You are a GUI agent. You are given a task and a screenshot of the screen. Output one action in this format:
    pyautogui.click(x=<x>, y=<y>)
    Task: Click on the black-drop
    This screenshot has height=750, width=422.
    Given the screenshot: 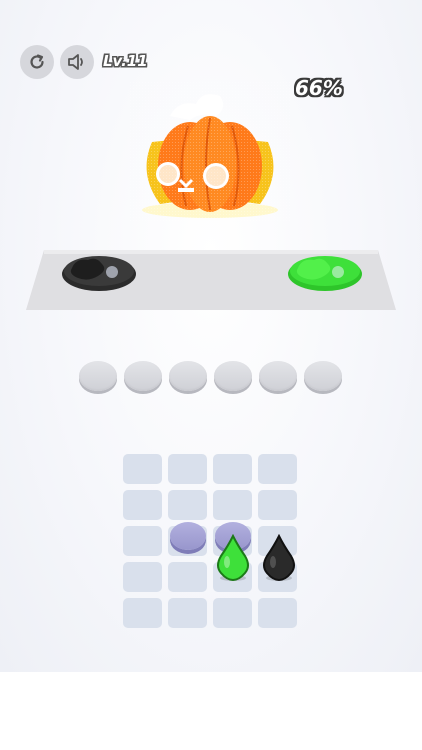 What is the action you would take?
    pyautogui.click(x=279, y=558)
    